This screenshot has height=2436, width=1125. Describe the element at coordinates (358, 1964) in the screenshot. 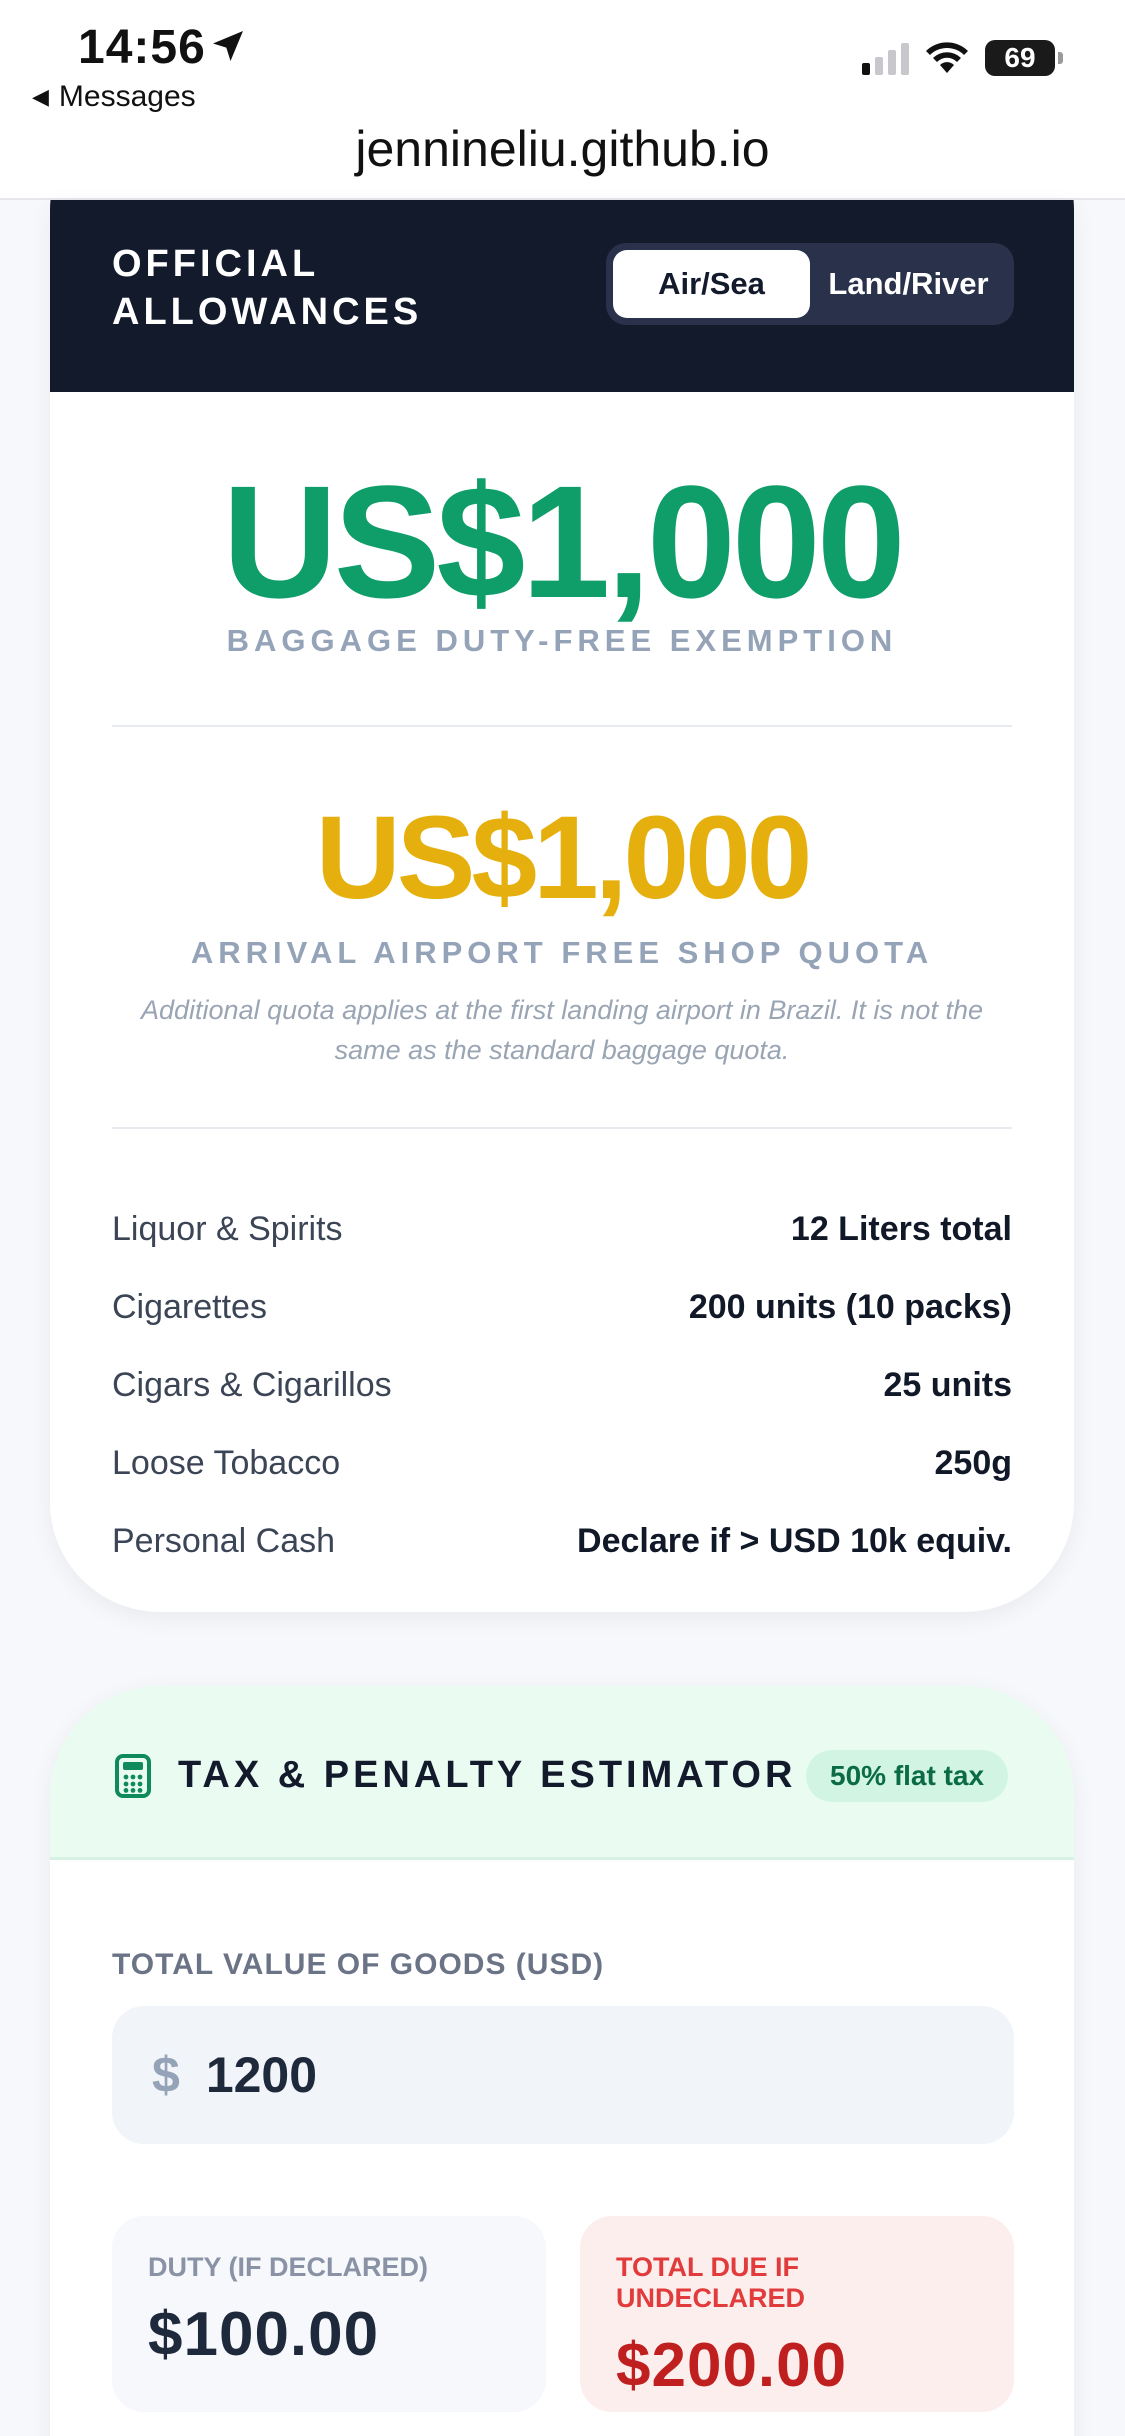

I see `goods-value-label: TOTAL VALUE OF GOODS (USD)` at that location.